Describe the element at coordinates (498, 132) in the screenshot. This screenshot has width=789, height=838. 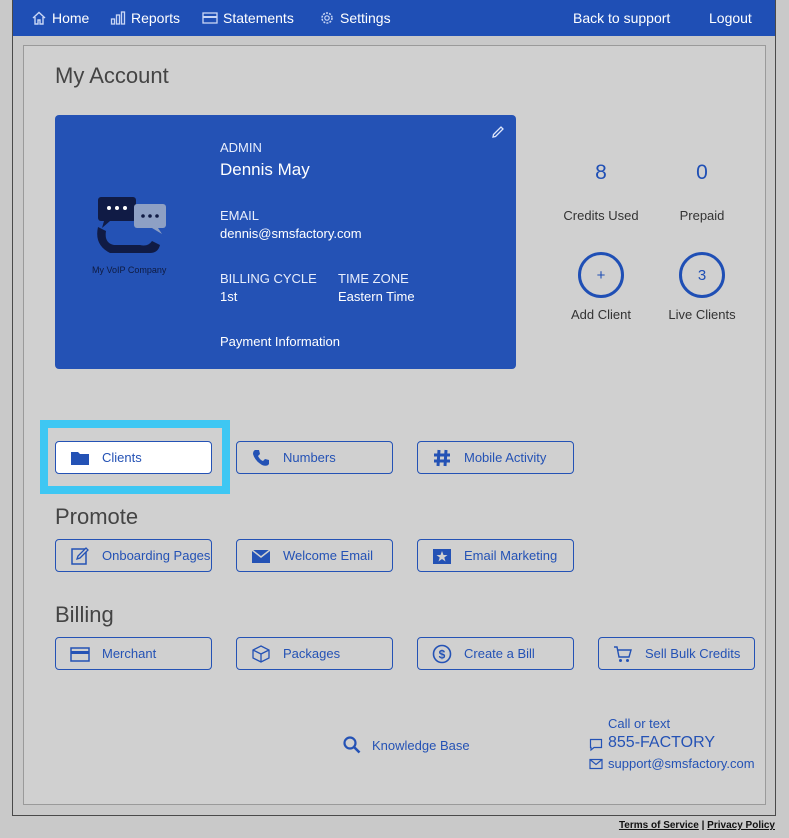
I see `pencil-icon` at that location.